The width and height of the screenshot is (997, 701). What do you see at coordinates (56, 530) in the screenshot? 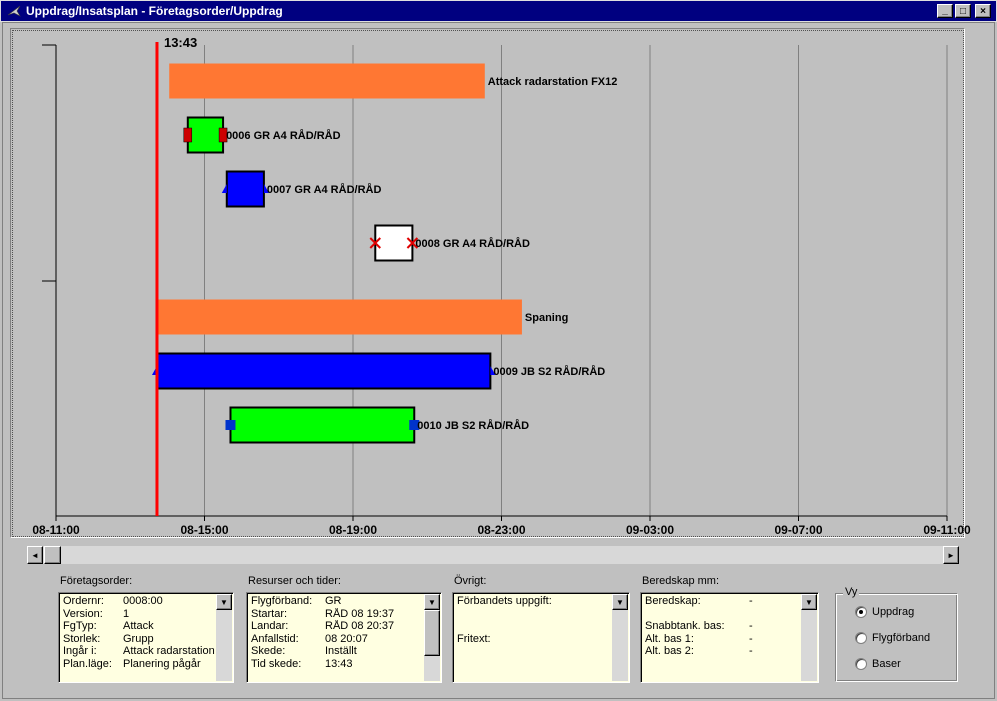
I see `axis-tick-label: 08-11:00` at bounding box center [56, 530].